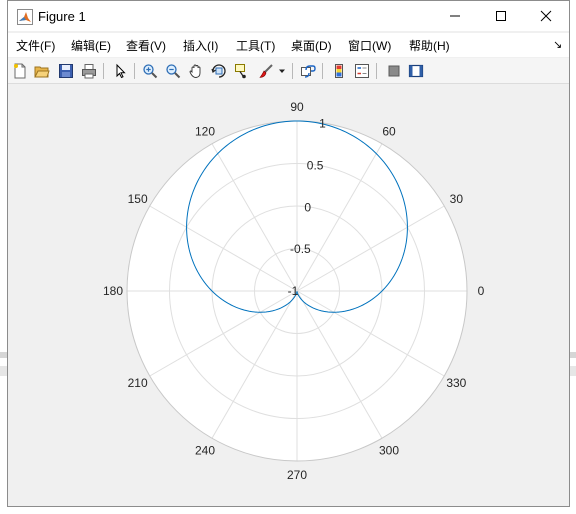  I want to click on theta-tick-label: 60, so click(389, 132).